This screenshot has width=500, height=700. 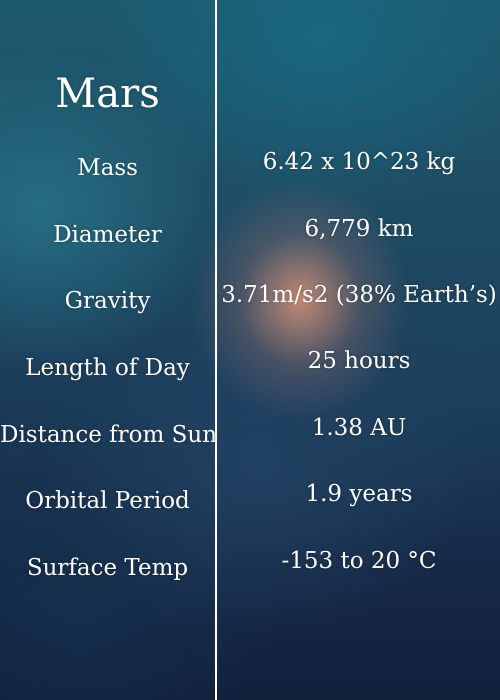 I want to click on fact-value-length-of-day: 25 hours, so click(x=359, y=361).